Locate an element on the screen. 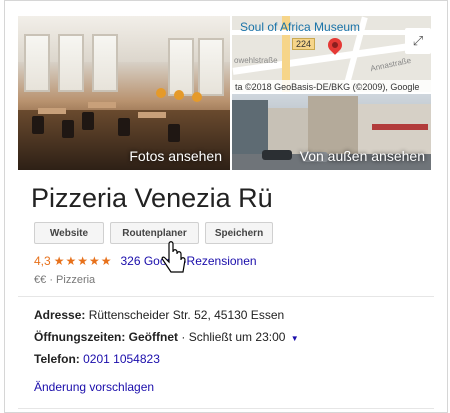 The image size is (450, 413). phone-label: Telefon: is located at coordinates (57, 359).